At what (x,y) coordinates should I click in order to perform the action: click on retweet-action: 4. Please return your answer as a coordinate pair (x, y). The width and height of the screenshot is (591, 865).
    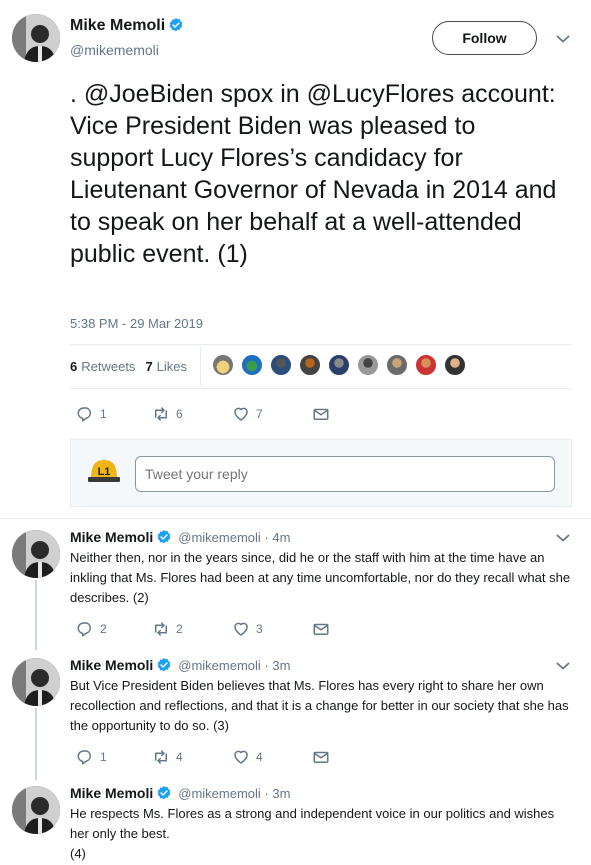
    Looking at the image, I should click on (167, 757).